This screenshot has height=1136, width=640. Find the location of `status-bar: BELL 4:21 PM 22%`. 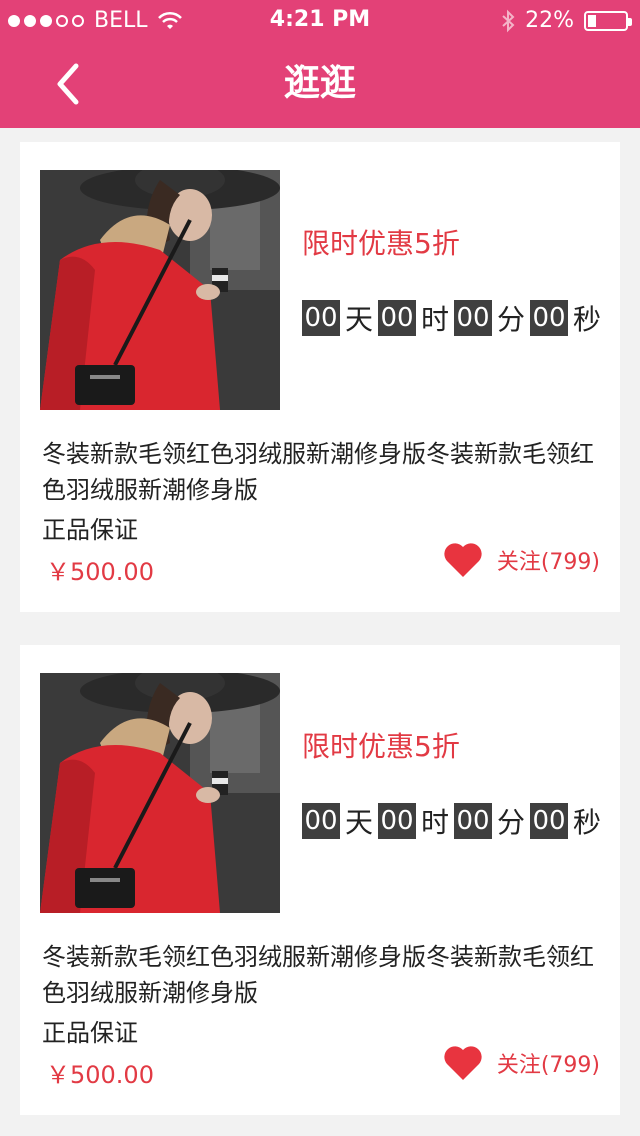

status-bar: BELL 4:21 PM 22% is located at coordinates (320, 20).